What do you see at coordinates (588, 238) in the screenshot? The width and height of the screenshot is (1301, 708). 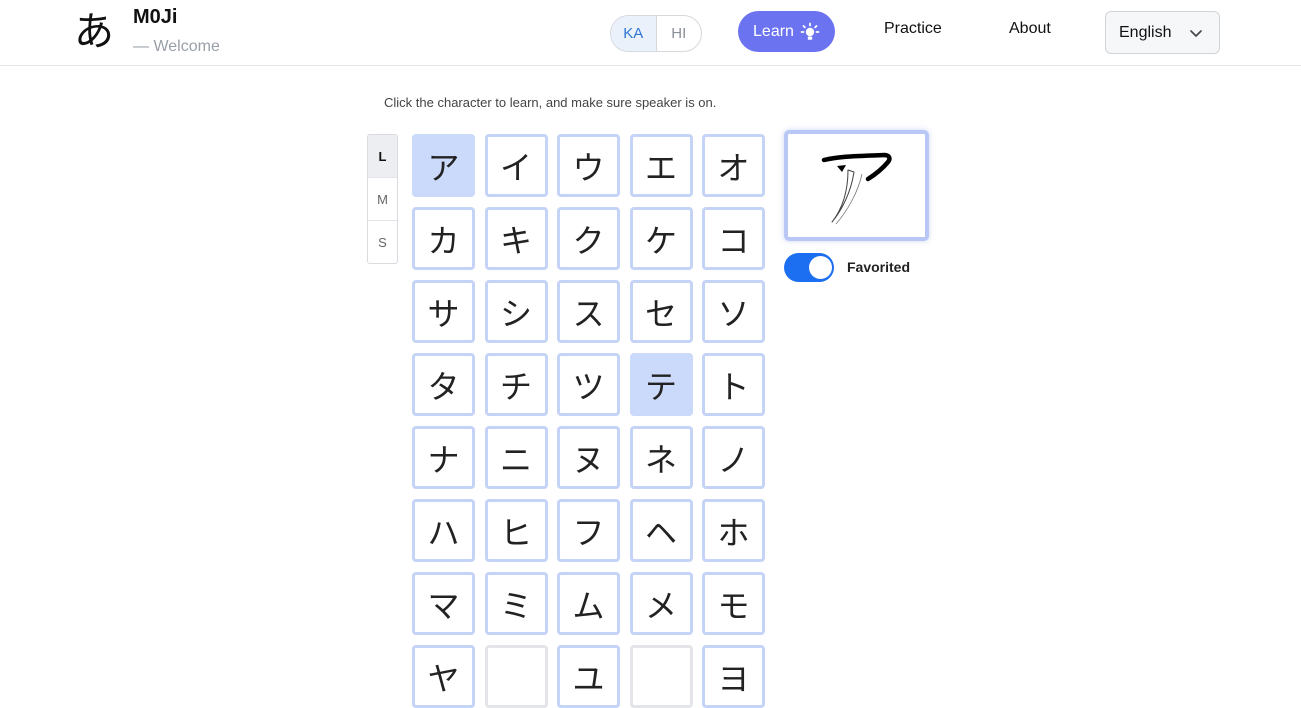 I see `character-cell: ク` at bounding box center [588, 238].